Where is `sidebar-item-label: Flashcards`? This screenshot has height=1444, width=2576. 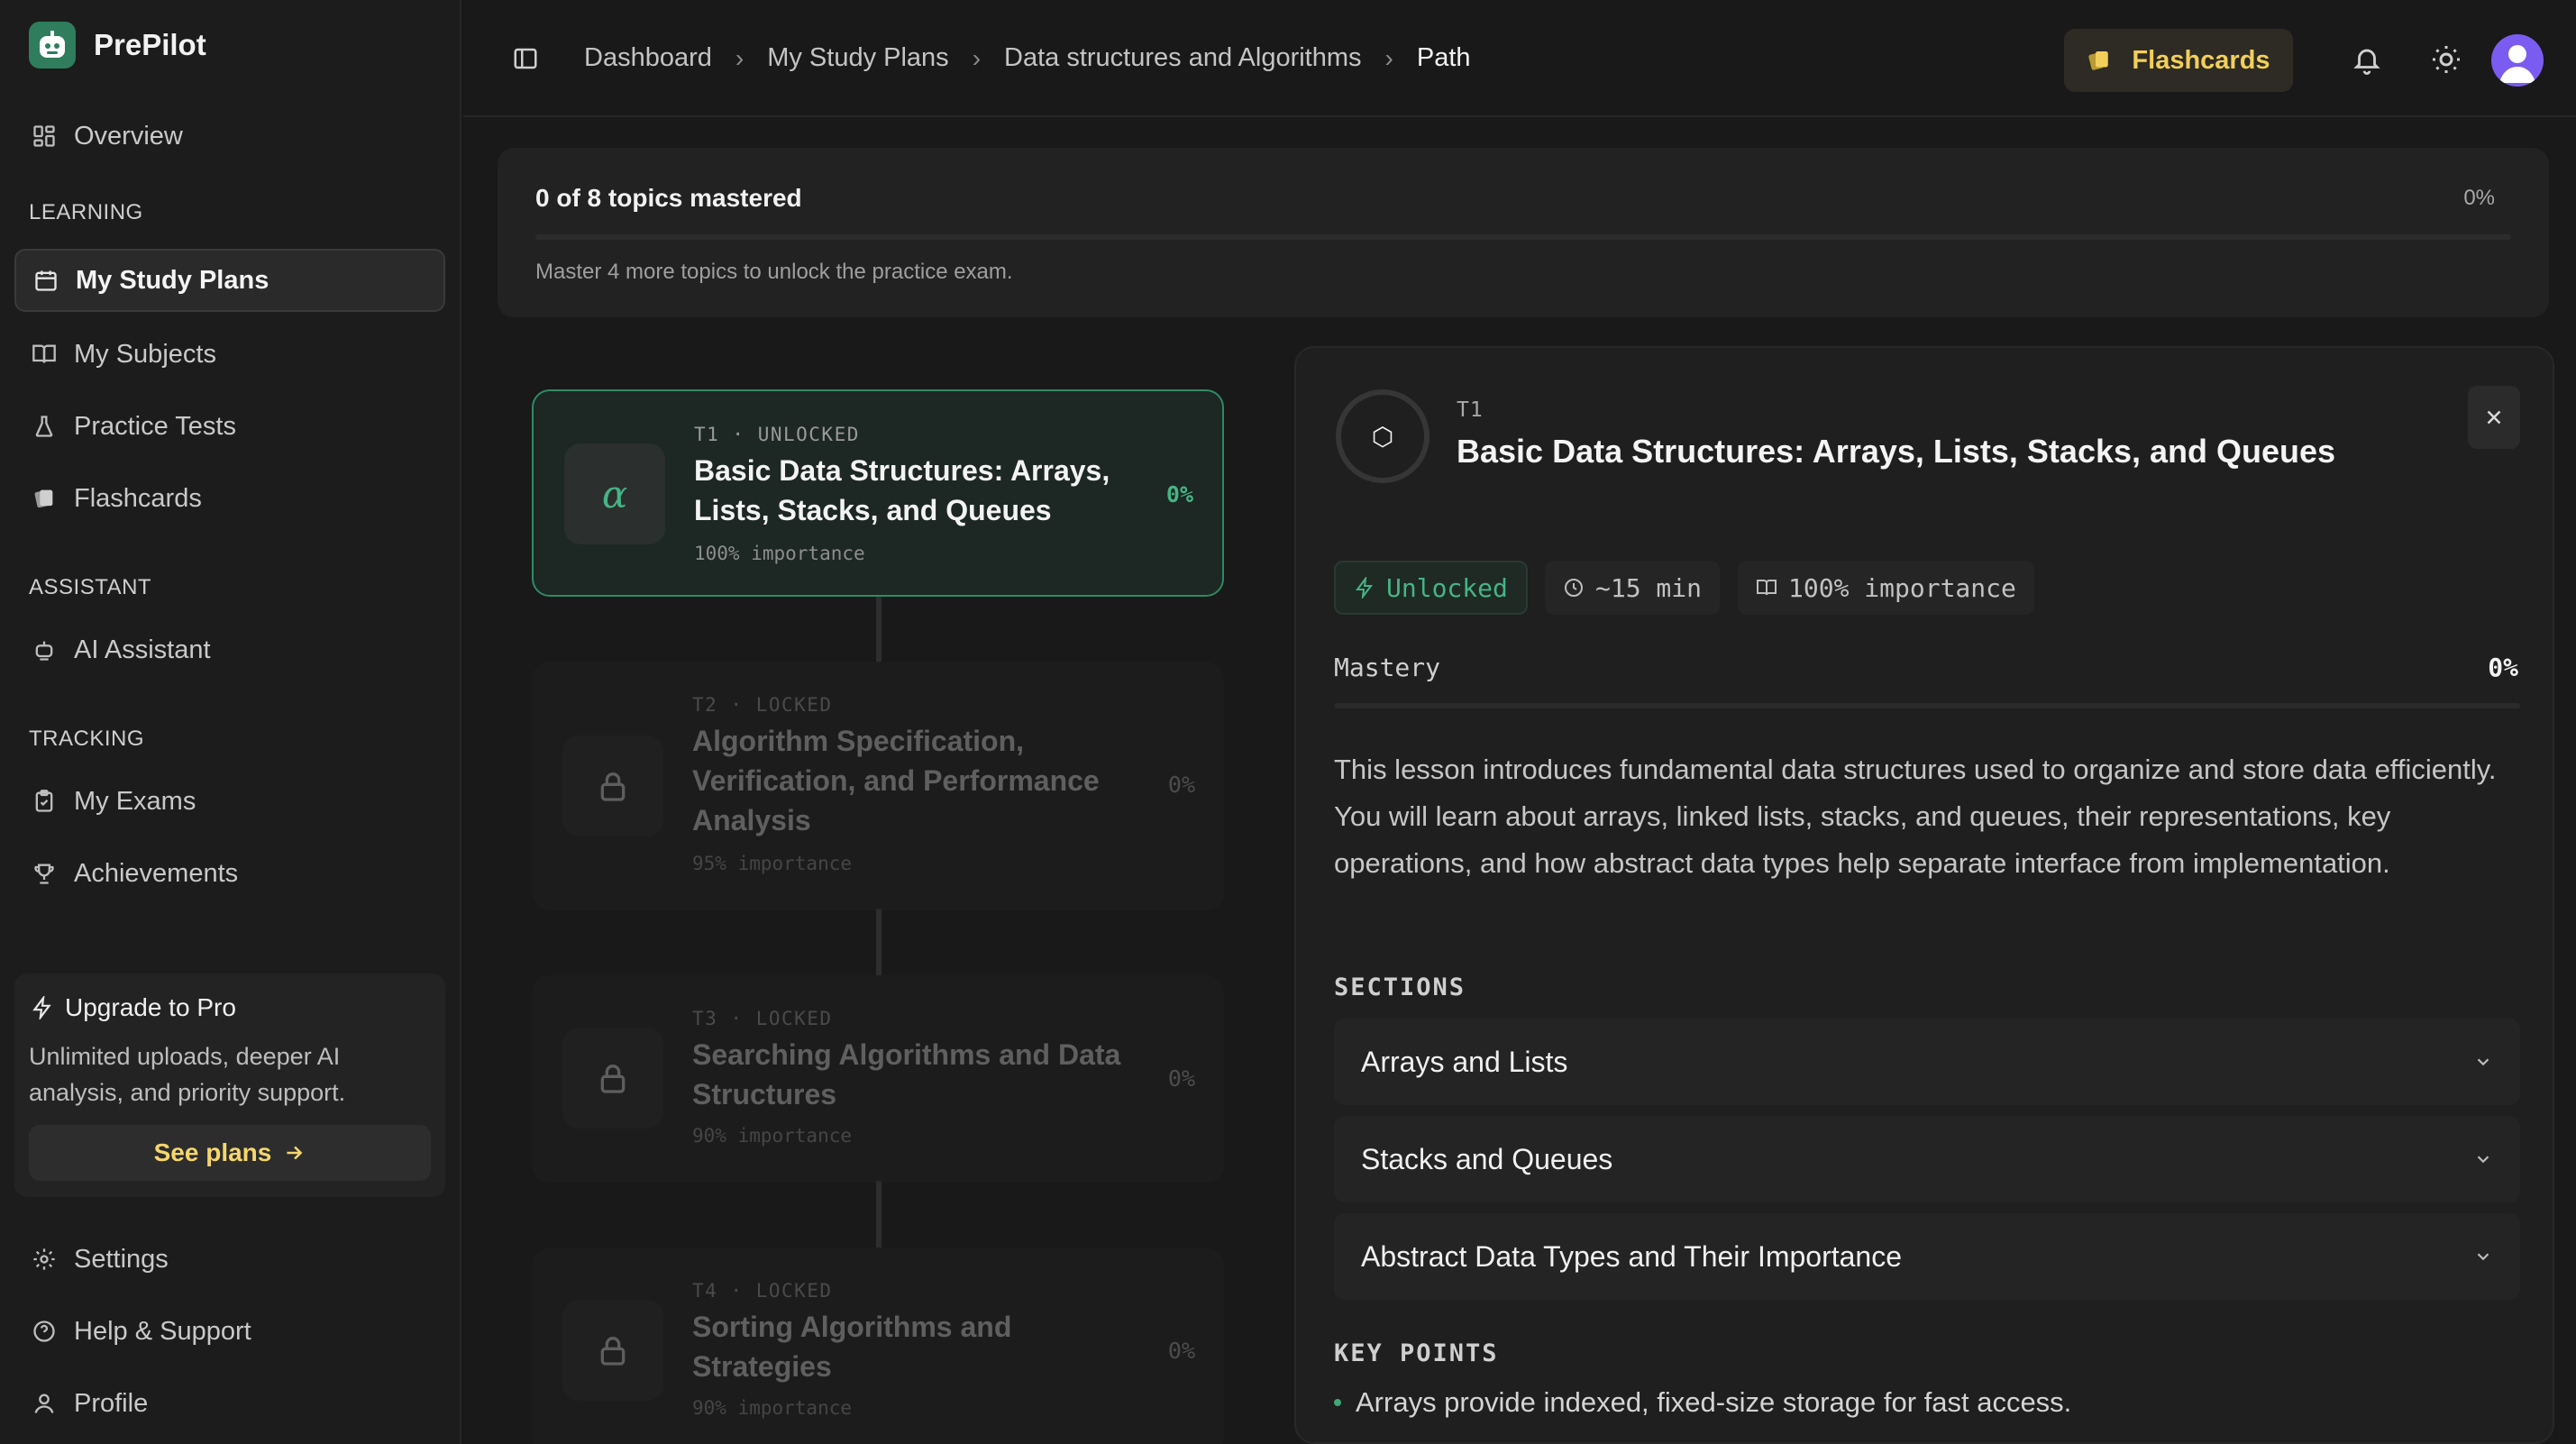 sidebar-item-label: Flashcards is located at coordinates (138, 498).